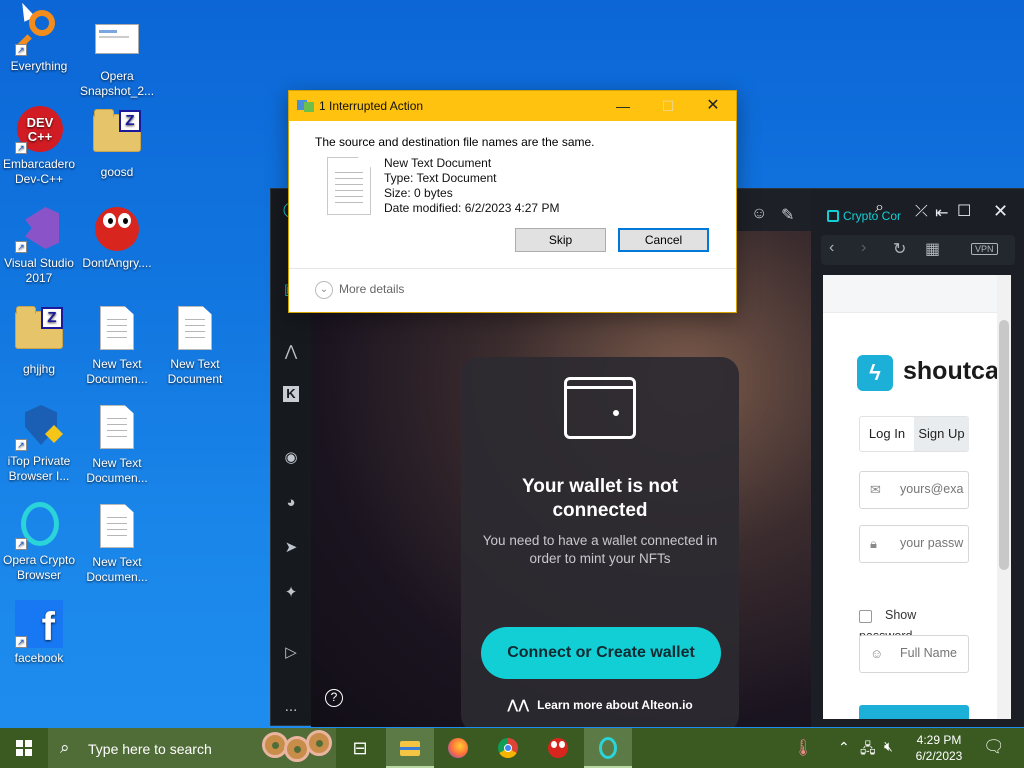  I want to click on desktop-icon-label: Opera Crypto Browser, so click(39, 567).